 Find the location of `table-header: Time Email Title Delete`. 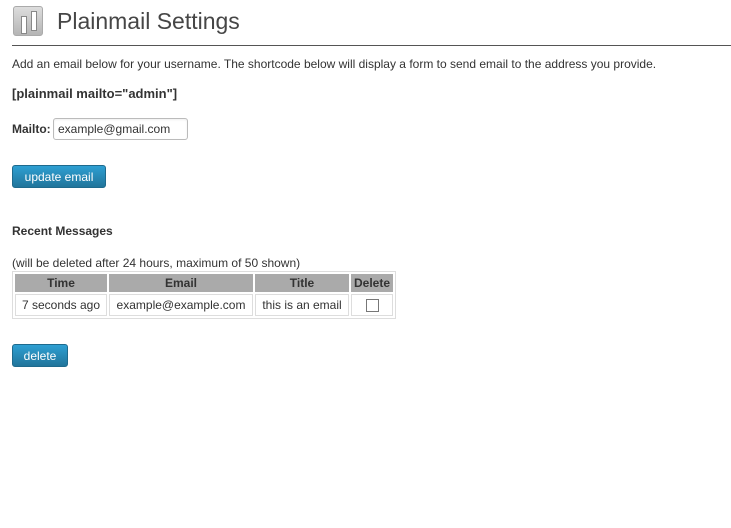

table-header: Time Email Title Delete is located at coordinates (204, 283).